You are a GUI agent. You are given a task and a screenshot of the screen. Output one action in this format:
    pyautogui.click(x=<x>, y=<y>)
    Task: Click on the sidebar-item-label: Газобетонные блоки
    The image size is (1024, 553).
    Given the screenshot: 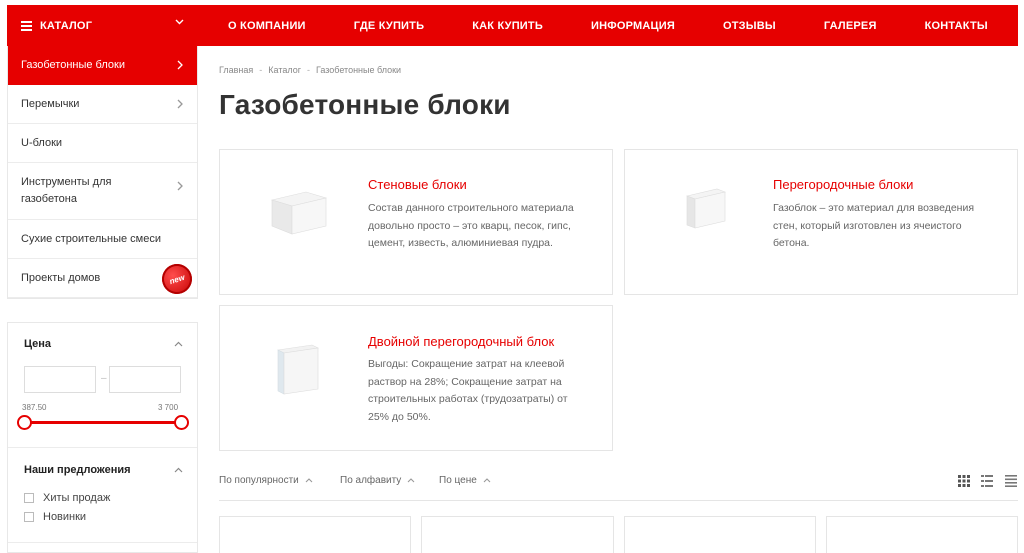 What is the action you would take?
    pyautogui.click(x=73, y=65)
    